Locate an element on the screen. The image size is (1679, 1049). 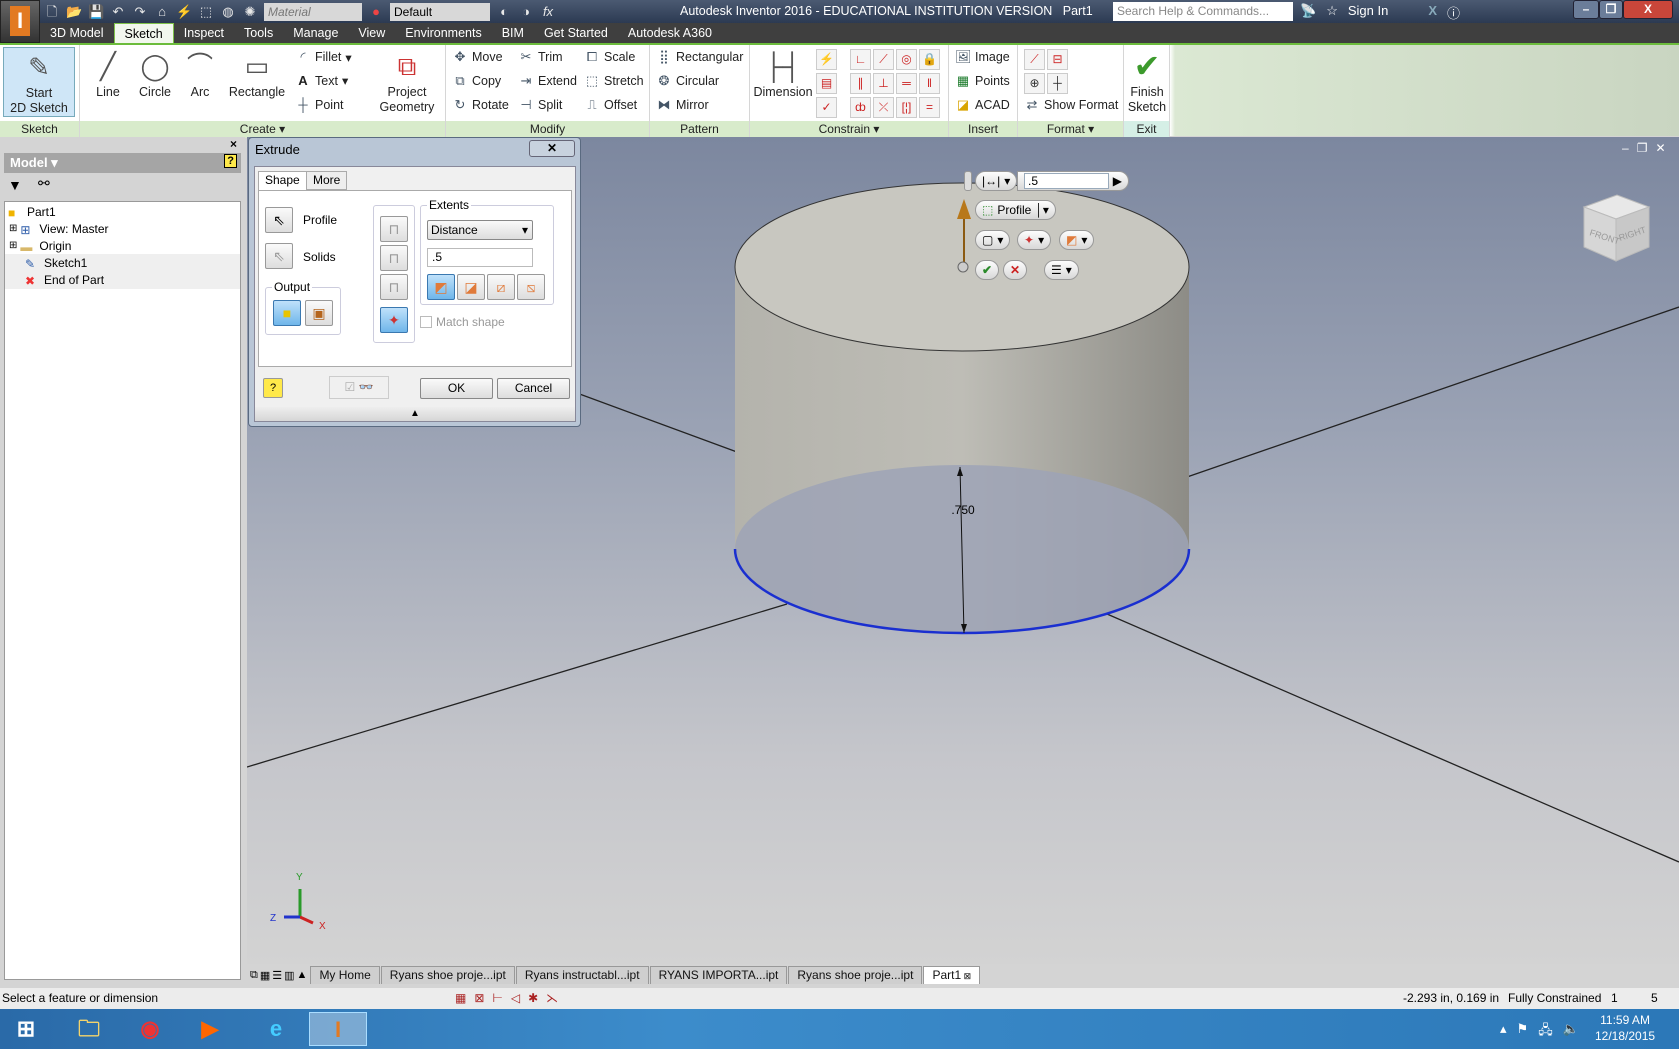
fillet-button: ◜ Fillet ▾ is located at coordinates (323, 57).